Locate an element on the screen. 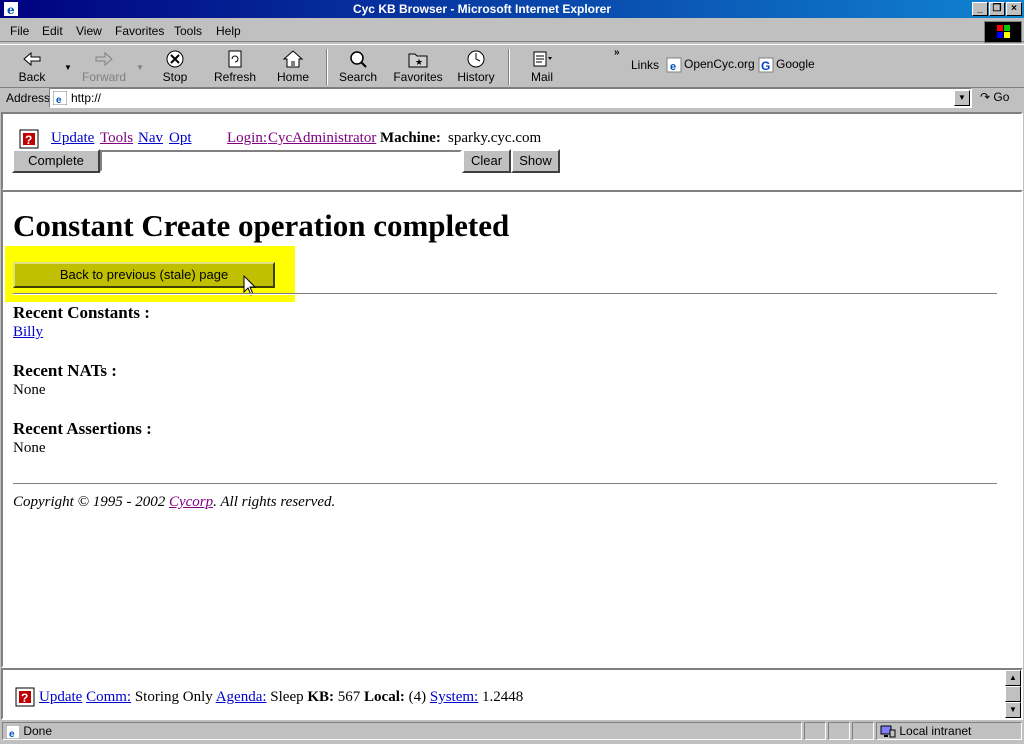  forward-arrow-icon is located at coordinates (104, 59).